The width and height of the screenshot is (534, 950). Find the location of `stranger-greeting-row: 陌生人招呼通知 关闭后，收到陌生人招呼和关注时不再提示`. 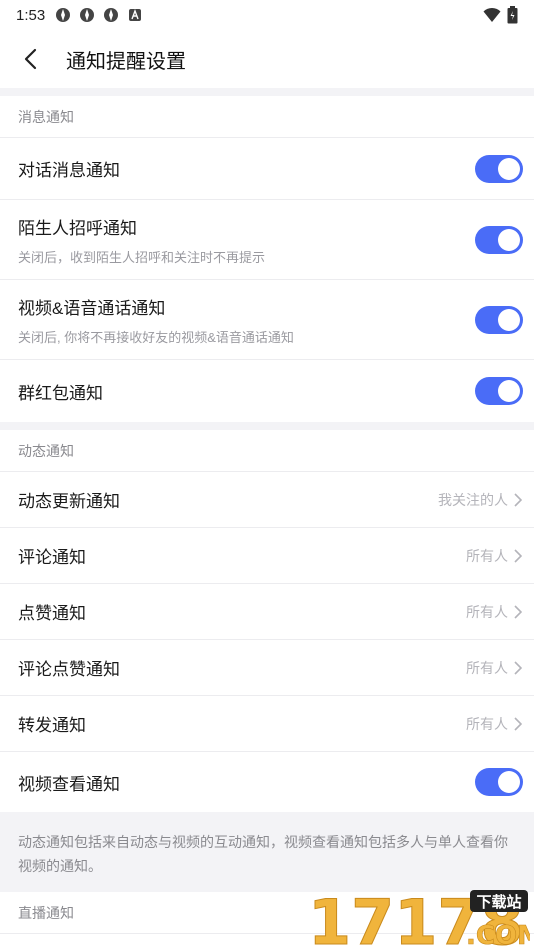

stranger-greeting-row: 陌生人招呼通知 关闭后，收到陌生人招呼和关注时不再提示 is located at coordinates (267, 240).